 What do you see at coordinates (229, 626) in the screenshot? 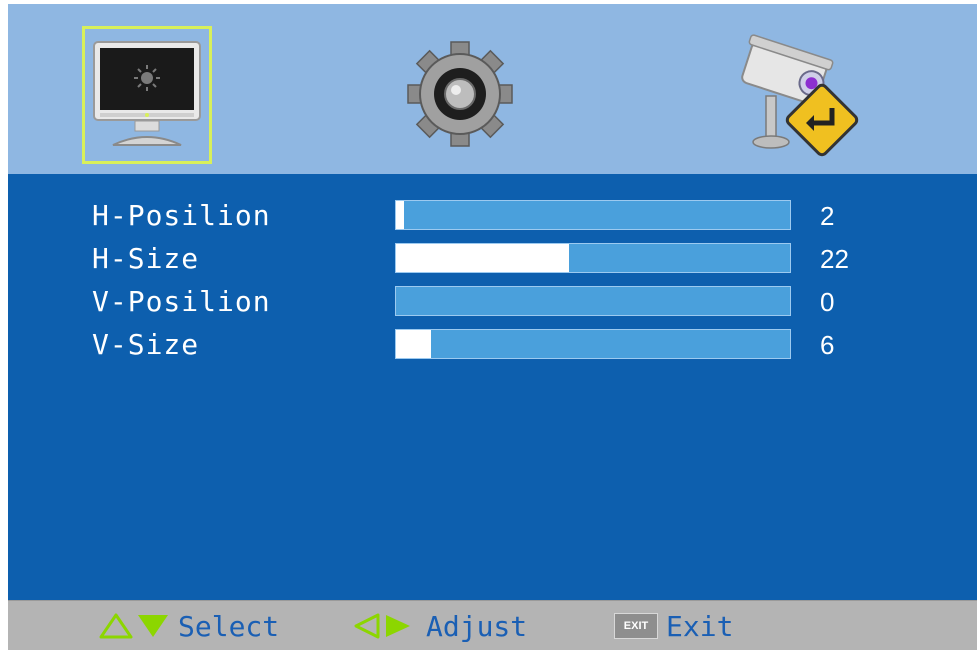
I see `select-label: Select` at bounding box center [229, 626].